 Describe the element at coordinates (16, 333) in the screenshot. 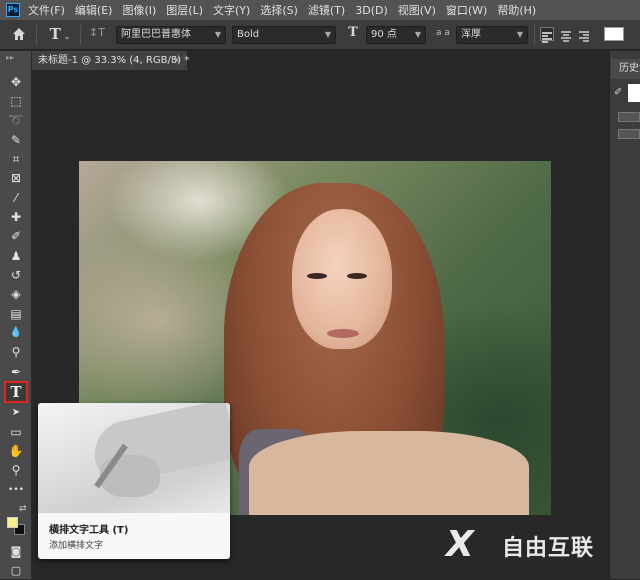

I see `blur-tool-icon: 💧` at that location.